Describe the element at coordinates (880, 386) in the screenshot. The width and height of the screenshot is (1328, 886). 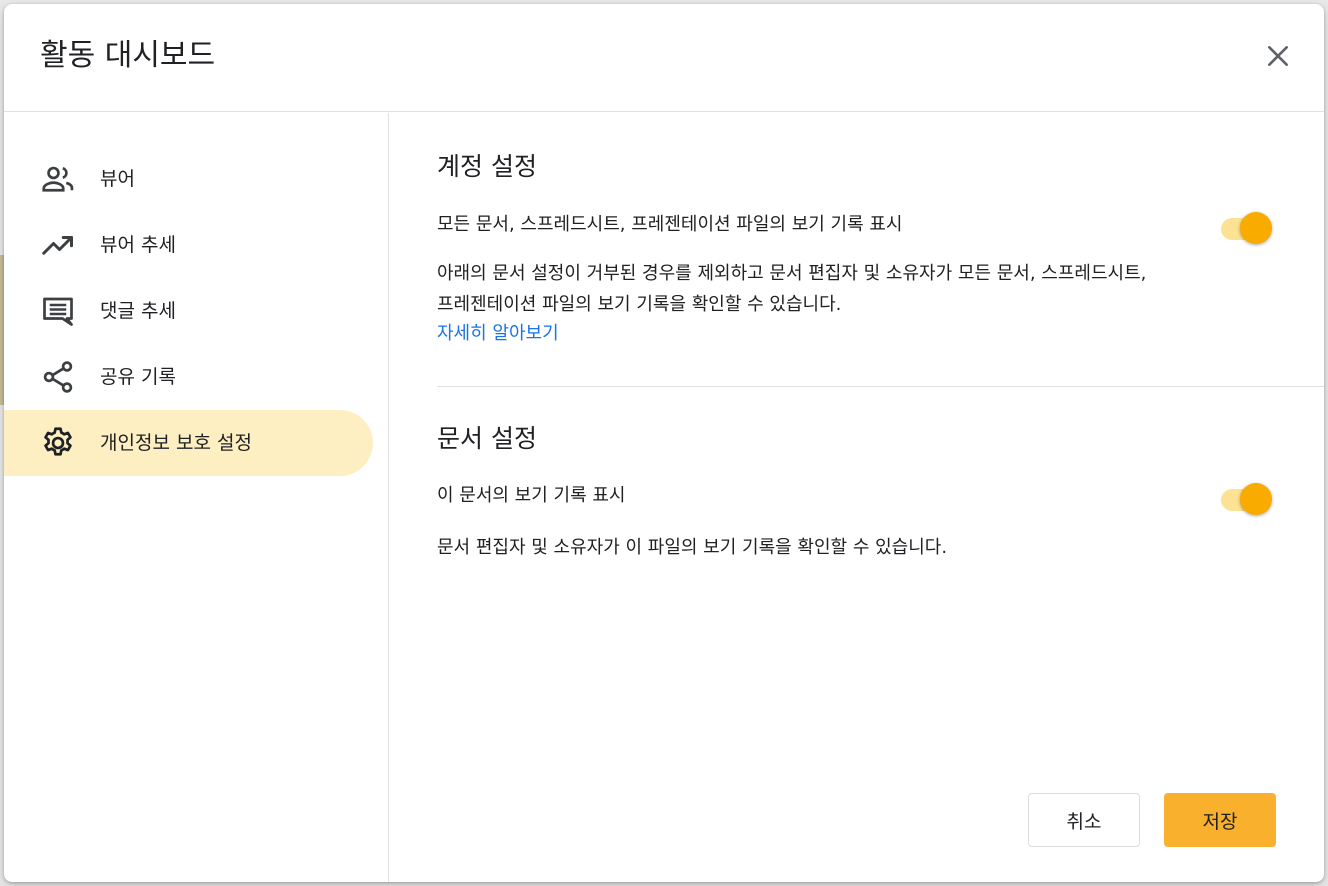
I see `section-divider` at that location.